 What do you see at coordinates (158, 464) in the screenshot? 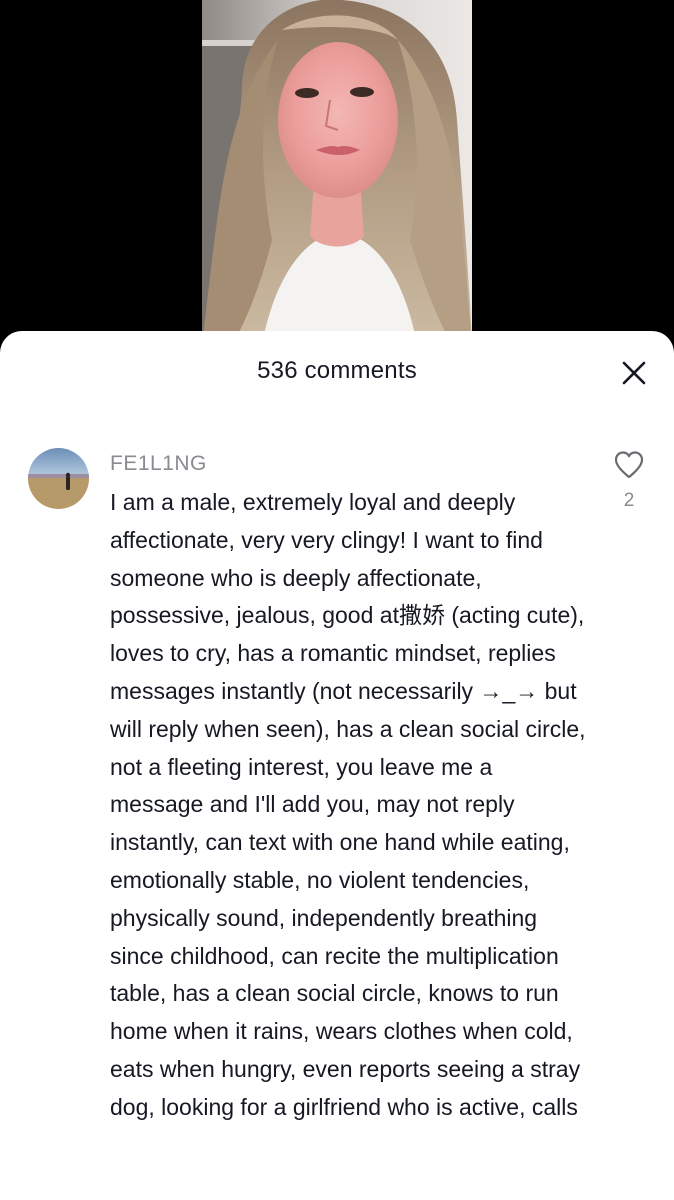
I see `comment-username: FE1L1NG` at bounding box center [158, 464].